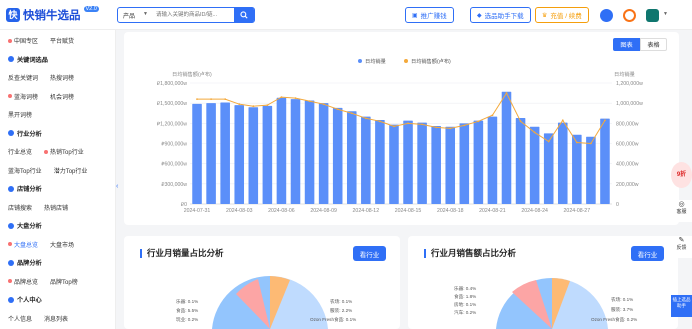  I want to click on sidebar-item-label: 大盘市场, so click(62, 245).